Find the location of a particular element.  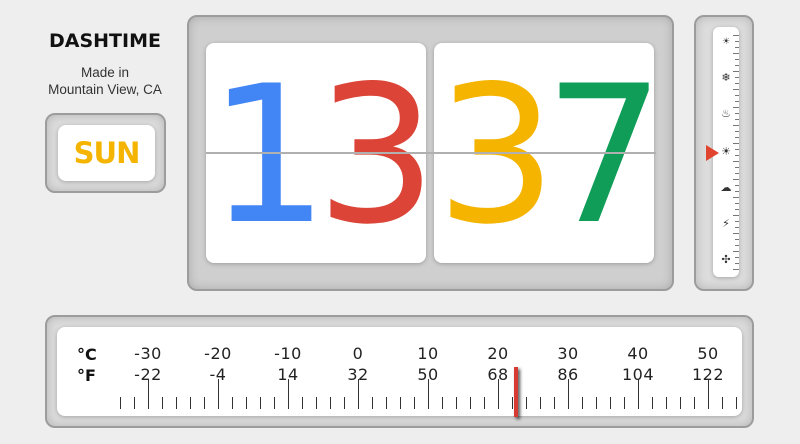

day-label: SUN is located at coordinates (107, 153).